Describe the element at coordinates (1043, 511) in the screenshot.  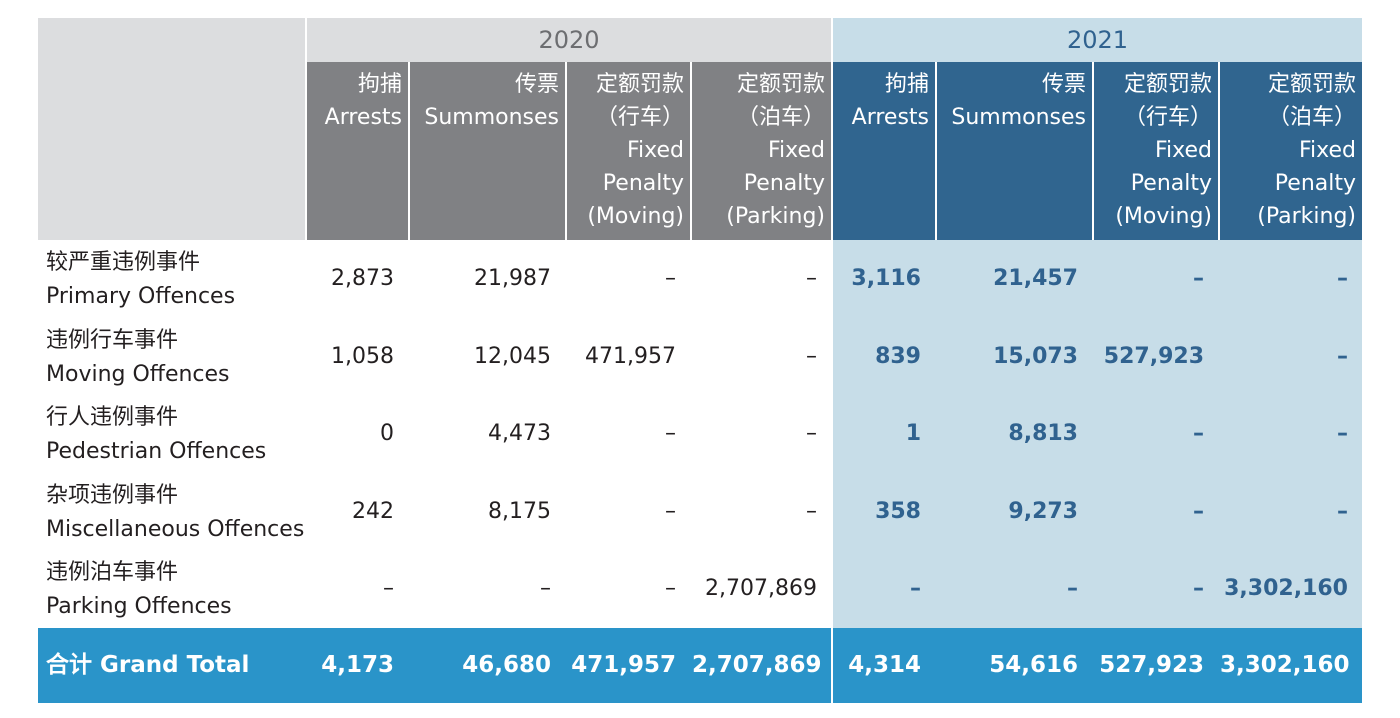
I see `cell-2021-summonses: 9,273` at that location.